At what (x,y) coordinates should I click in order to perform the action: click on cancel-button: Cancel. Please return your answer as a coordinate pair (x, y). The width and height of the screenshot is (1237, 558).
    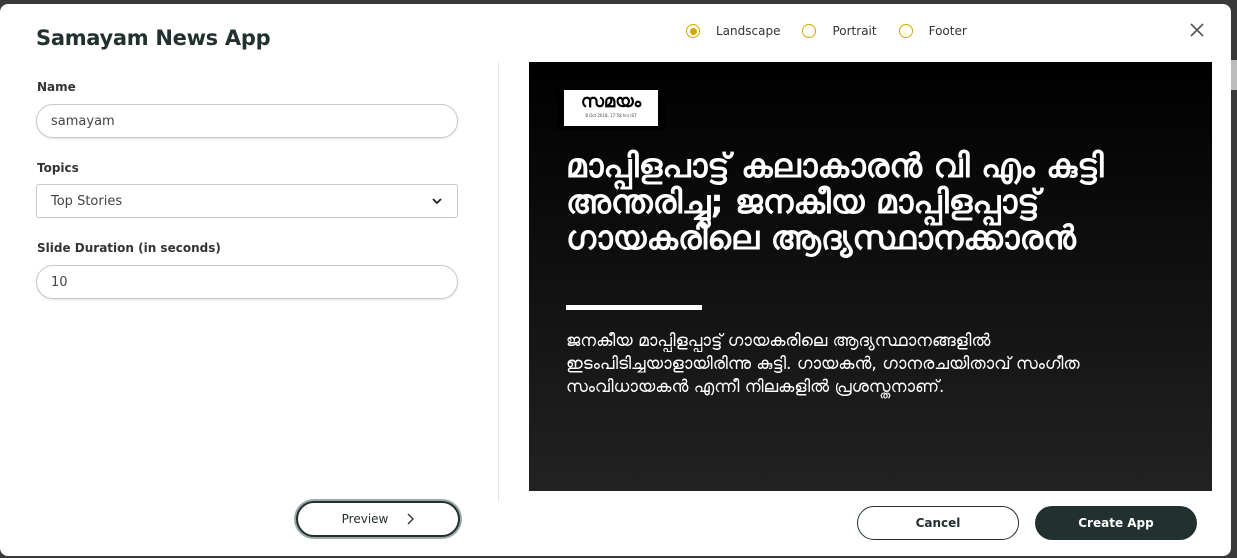
    Looking at the image, I should click on (938, 523).